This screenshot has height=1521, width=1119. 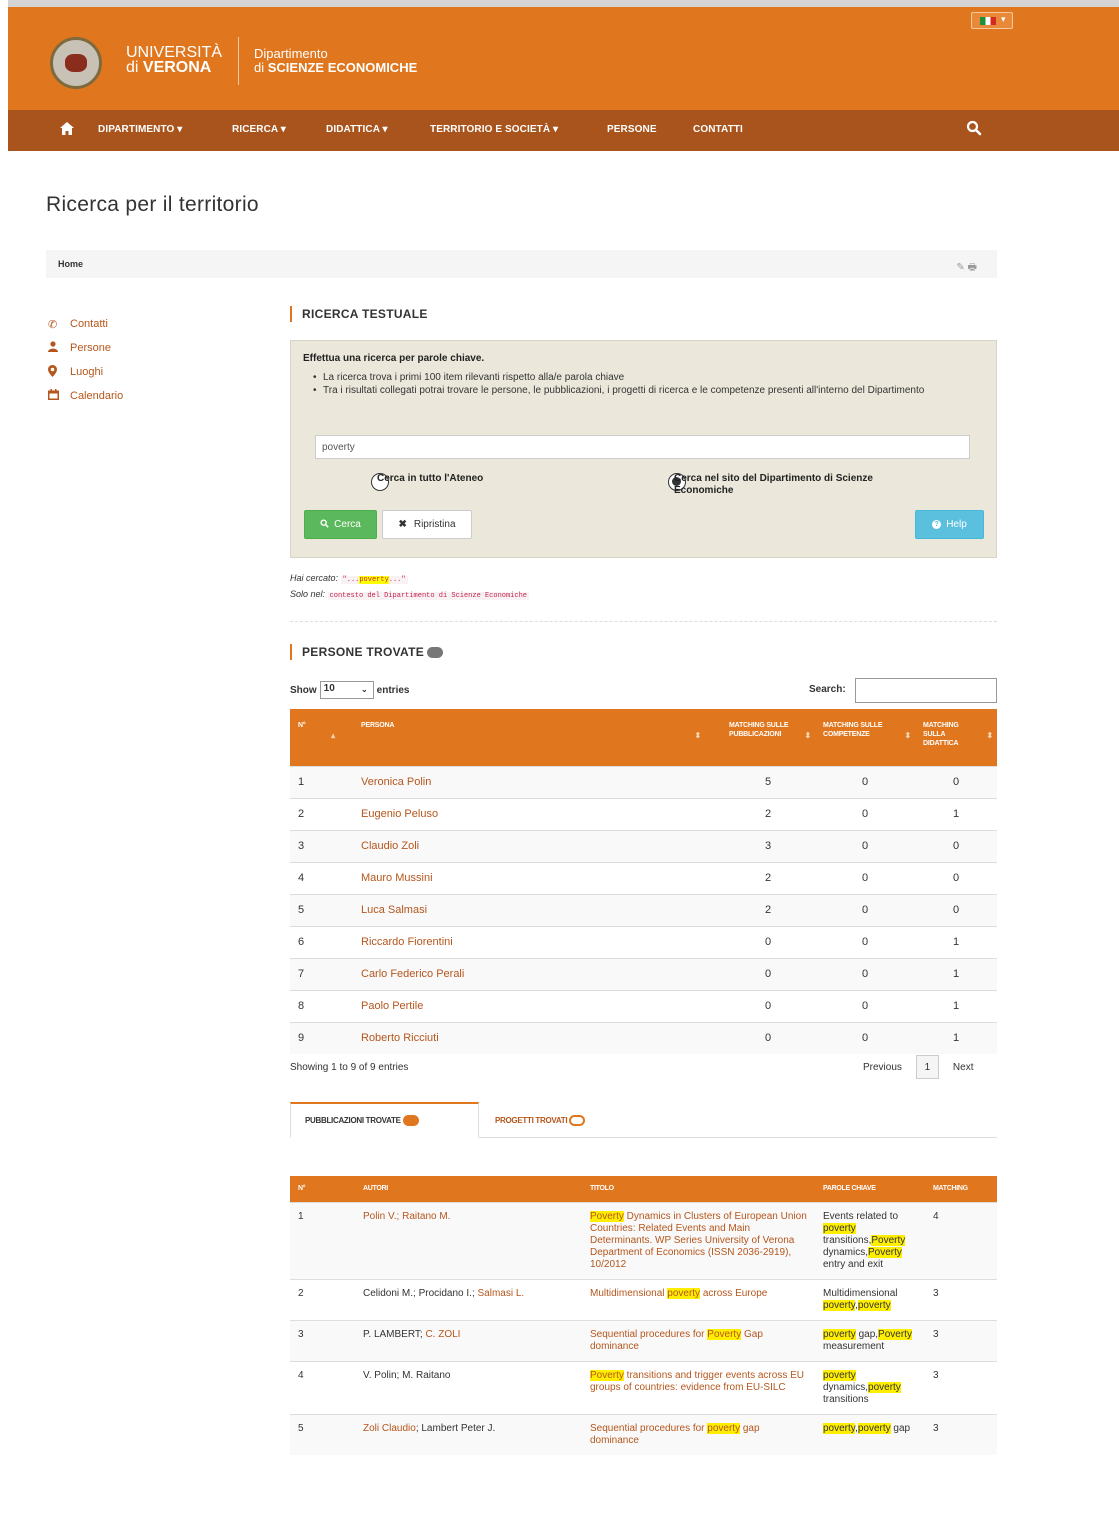 What do you see at coordinates (577, 1120) in the screenshot?
I see `proj-count-badge` at bounding box center [577, 1120].